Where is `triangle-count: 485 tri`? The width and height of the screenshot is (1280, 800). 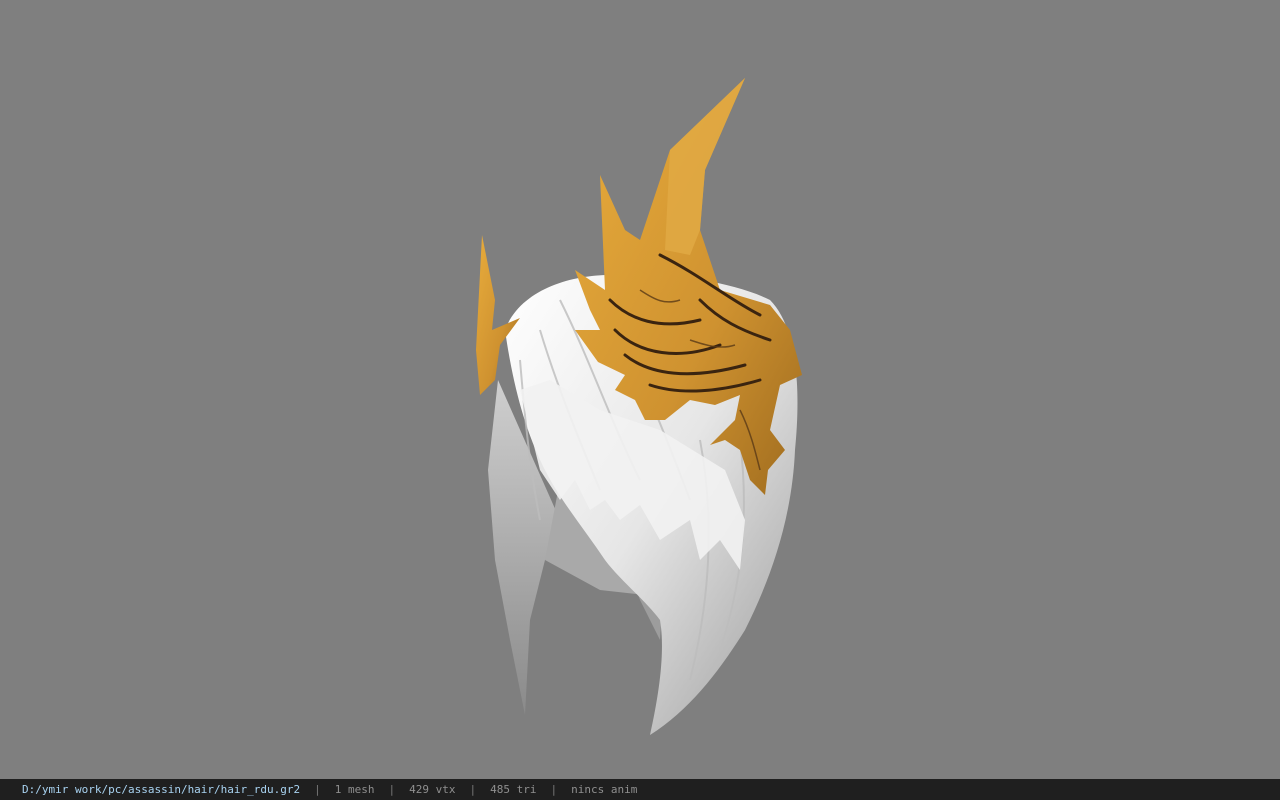
triangle-count: 485 tri is located at coordinates (513, 789).